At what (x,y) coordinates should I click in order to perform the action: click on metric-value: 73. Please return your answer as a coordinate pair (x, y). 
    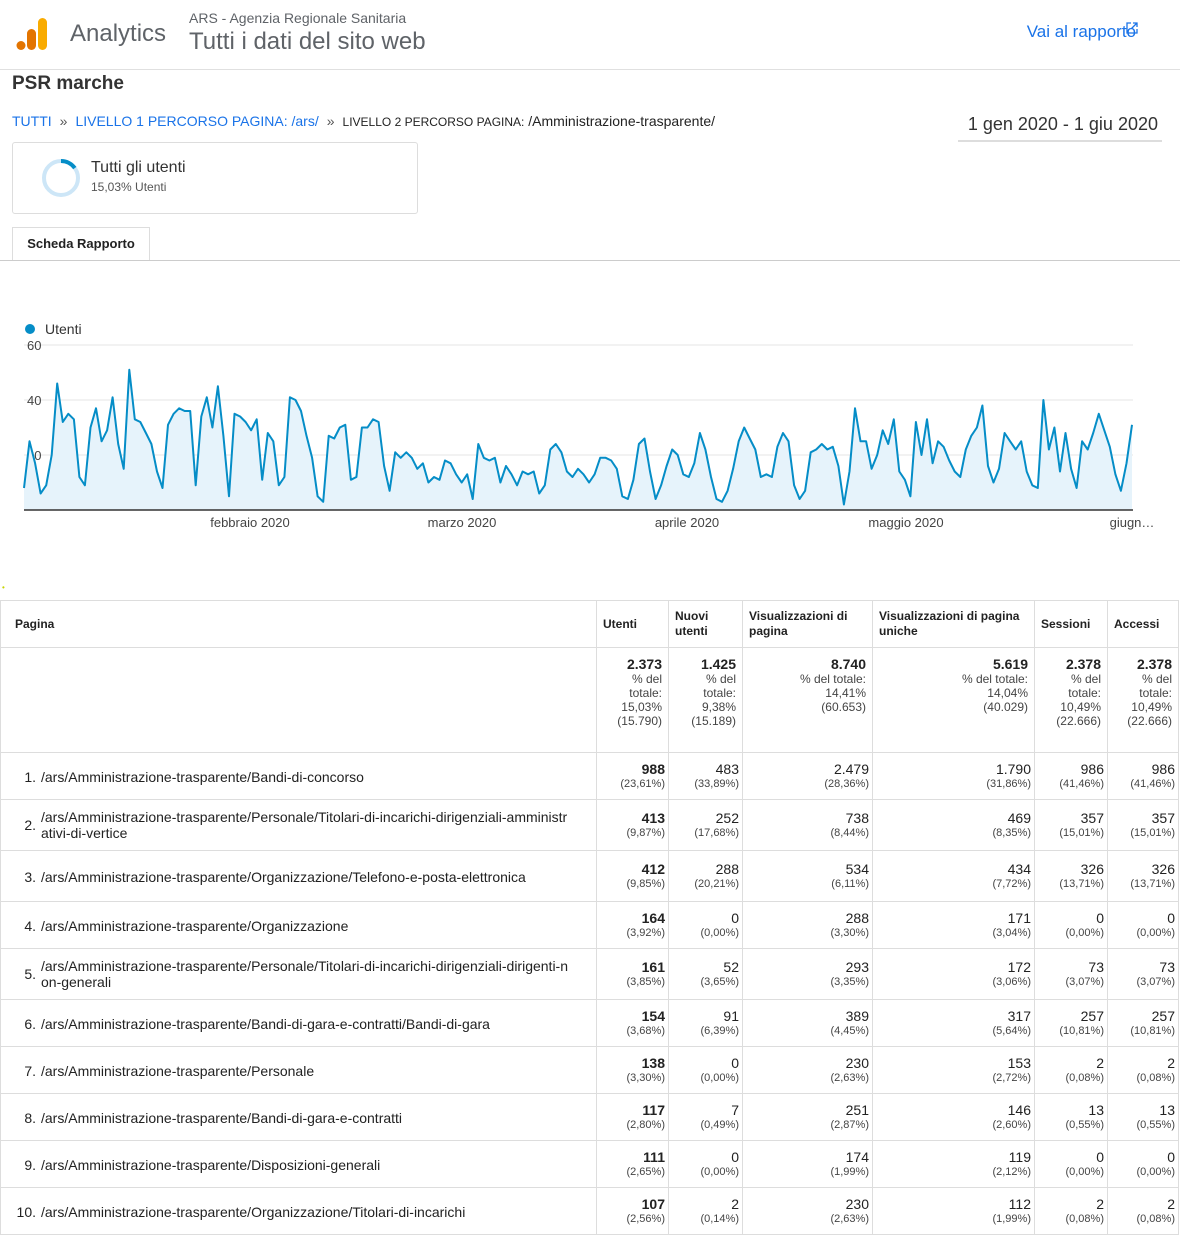
    Looking at the image, I should click on (1096, 967).